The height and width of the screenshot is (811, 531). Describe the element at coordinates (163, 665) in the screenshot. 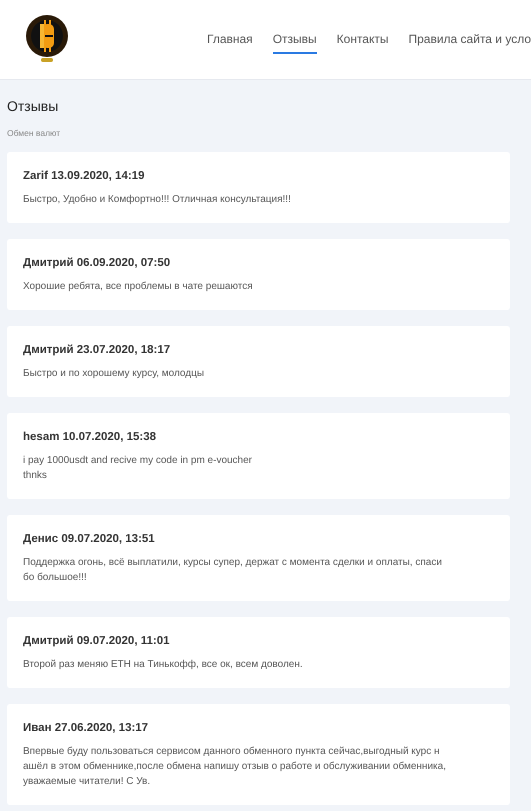

I see `review-text: Второй раз меняю ETH на Тинькофф, все ок, всем доволен.` at that location.